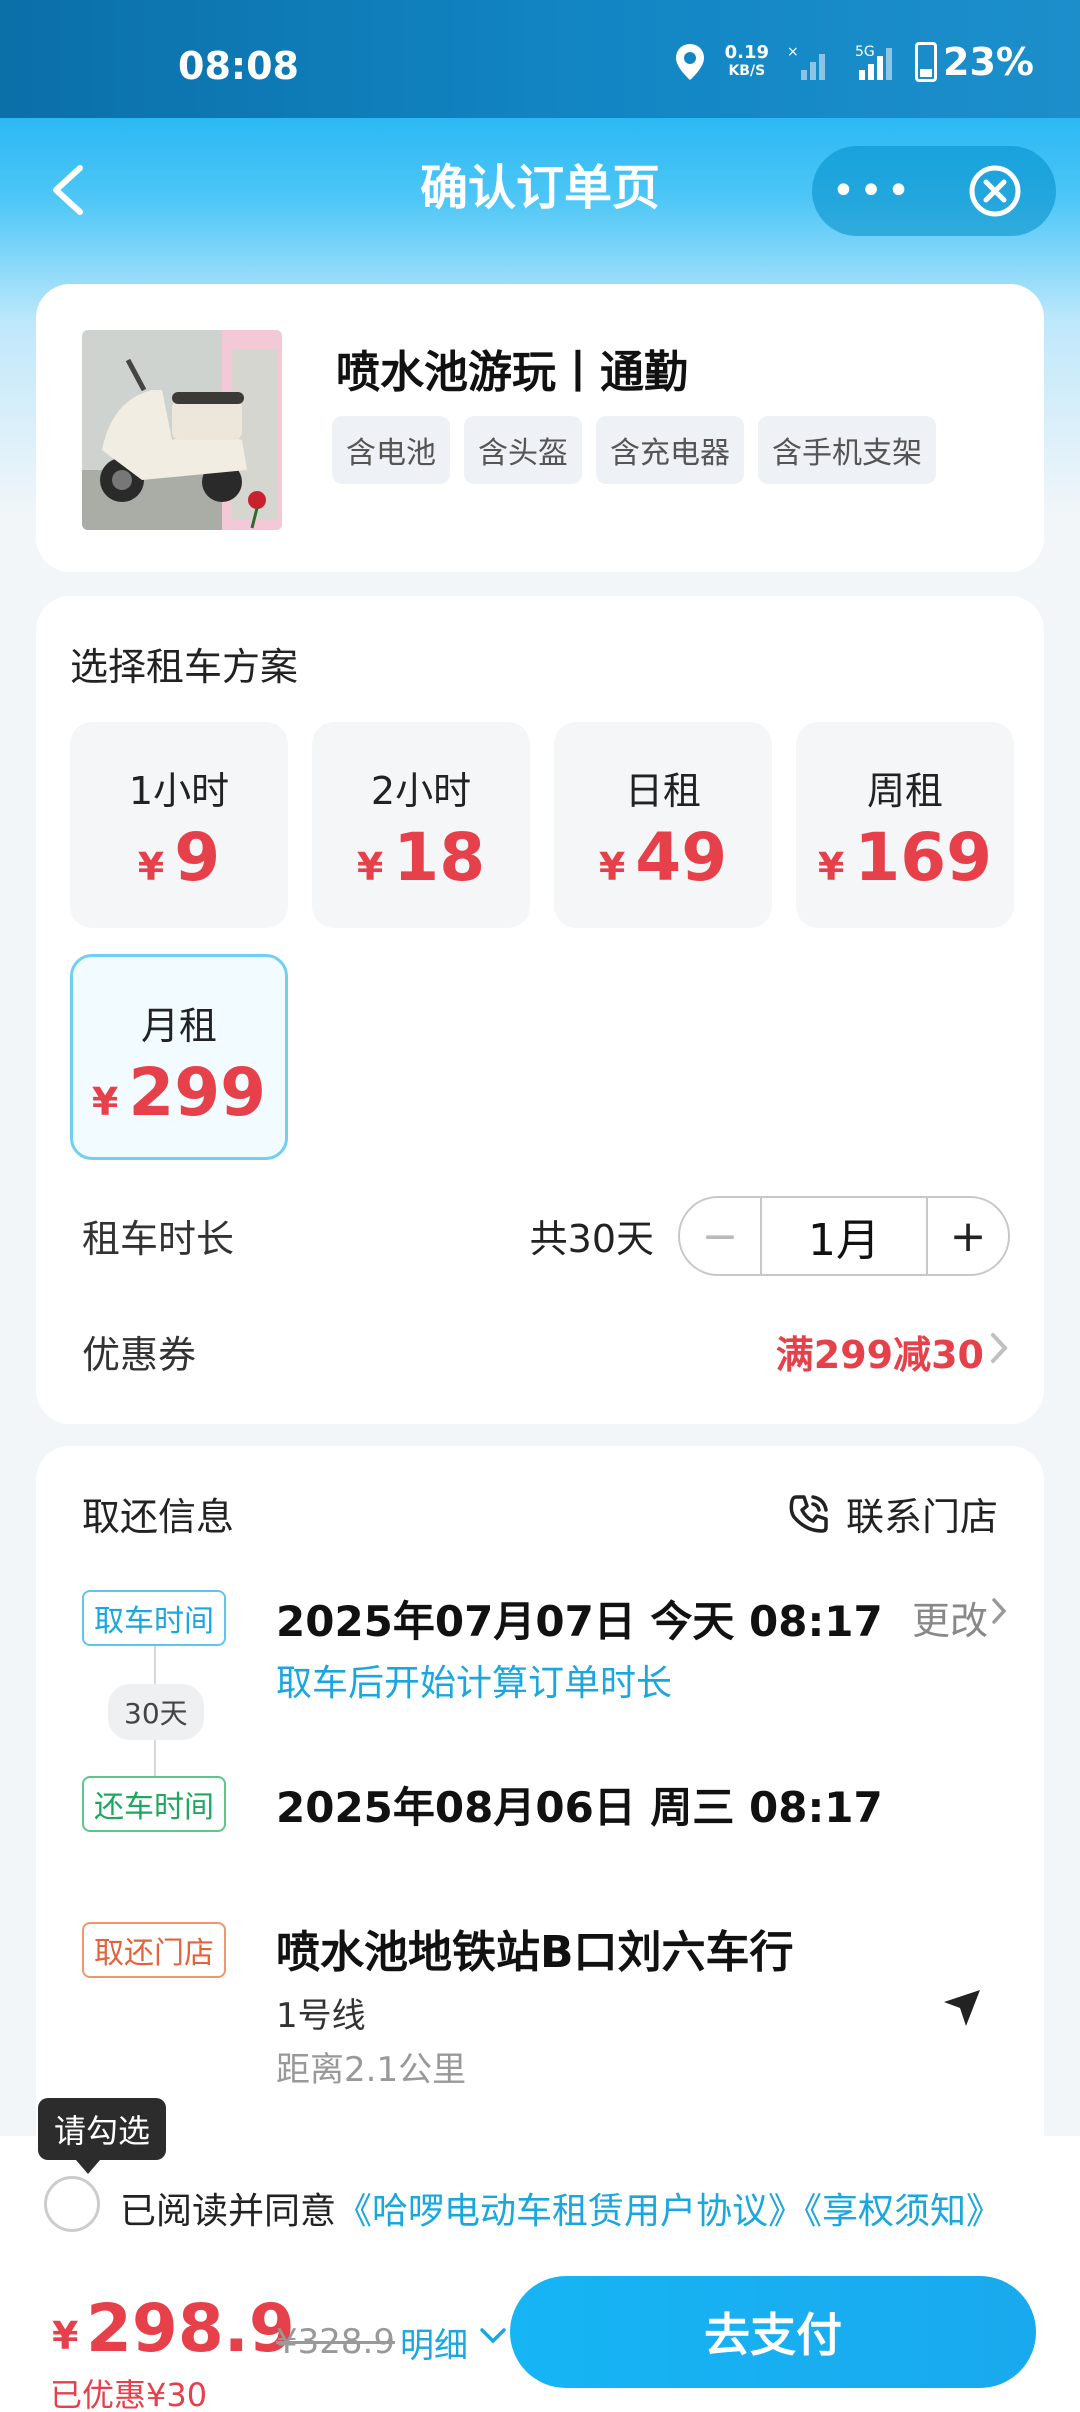 The width and height of the screenshot is (1080, 2412). I want to click on duration-stepper: − 1月 +, so click(844, 1236).